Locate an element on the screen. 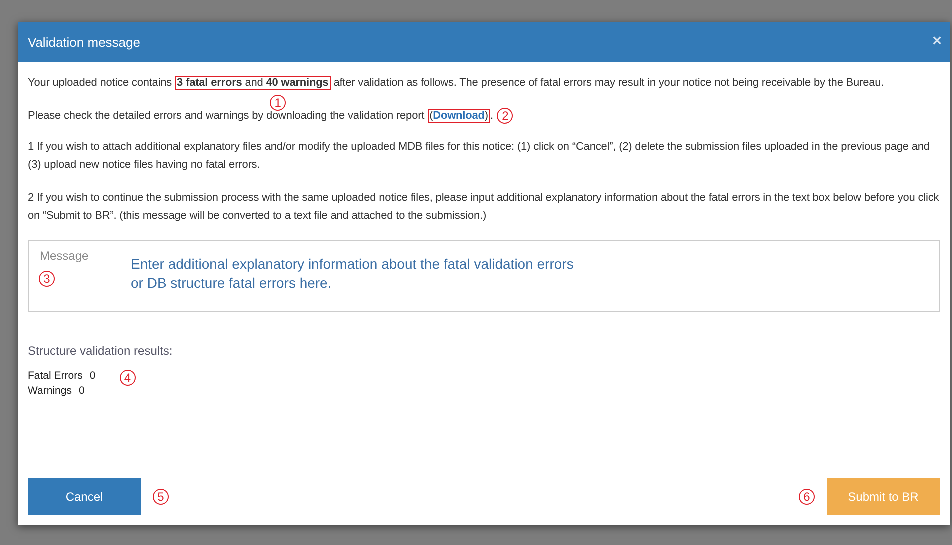  instruction-text: 1 If you wish to attach additional explanatory files and/or modify the uploaded MDB files for this notice: (1) click on “Cancel”, (2) delete the submission files uploaded in the previous page and (3) upload new notice files having no fatal errors. is located at coordinates (479, 156).